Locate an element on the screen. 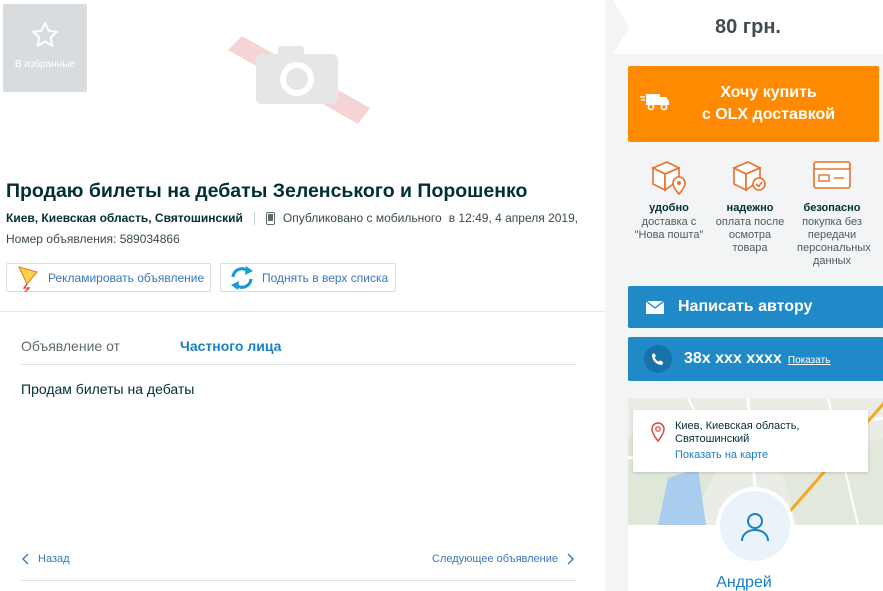  raise-ad-label: Поднять в верх списка is located at coordinates (325, 277).